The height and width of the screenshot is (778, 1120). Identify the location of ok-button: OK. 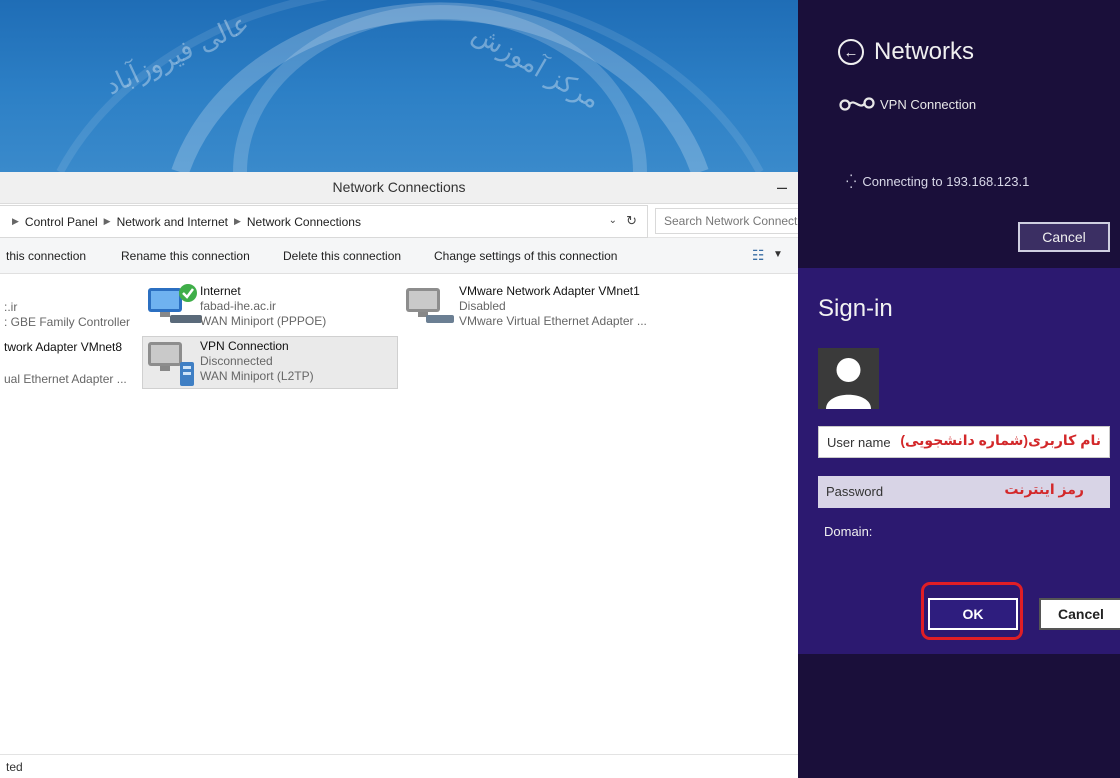
(973, 614).